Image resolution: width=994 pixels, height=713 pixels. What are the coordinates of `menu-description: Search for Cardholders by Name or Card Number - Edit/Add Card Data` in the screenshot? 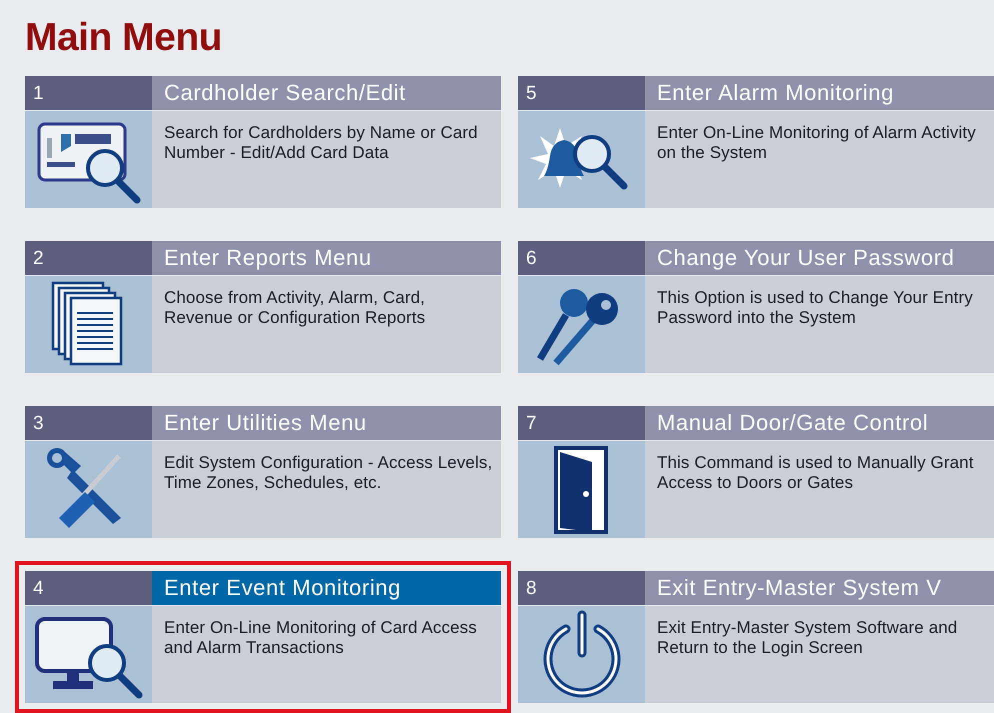 It's located at (321, 142).